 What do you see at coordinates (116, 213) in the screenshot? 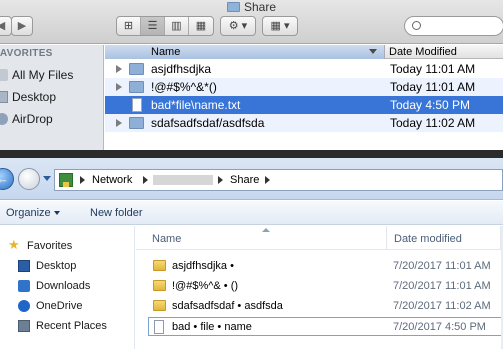
I see `new-folder-button: New folder` at bounding box center [116, 213].